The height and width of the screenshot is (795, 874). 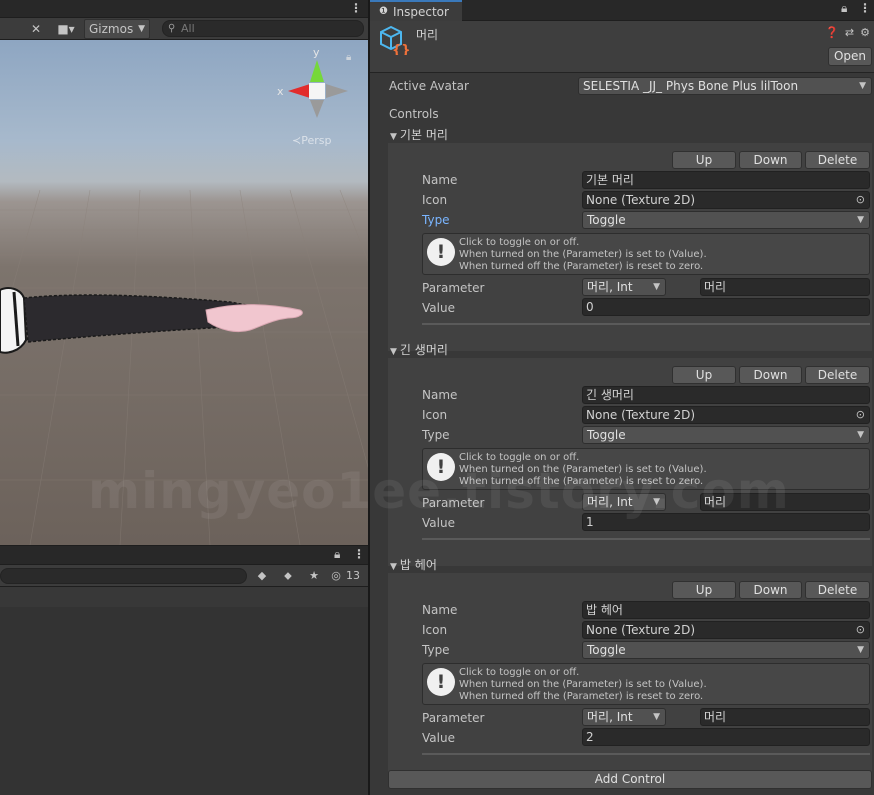 I want to click on help-icon: ❓, so click(x=832, y=32).